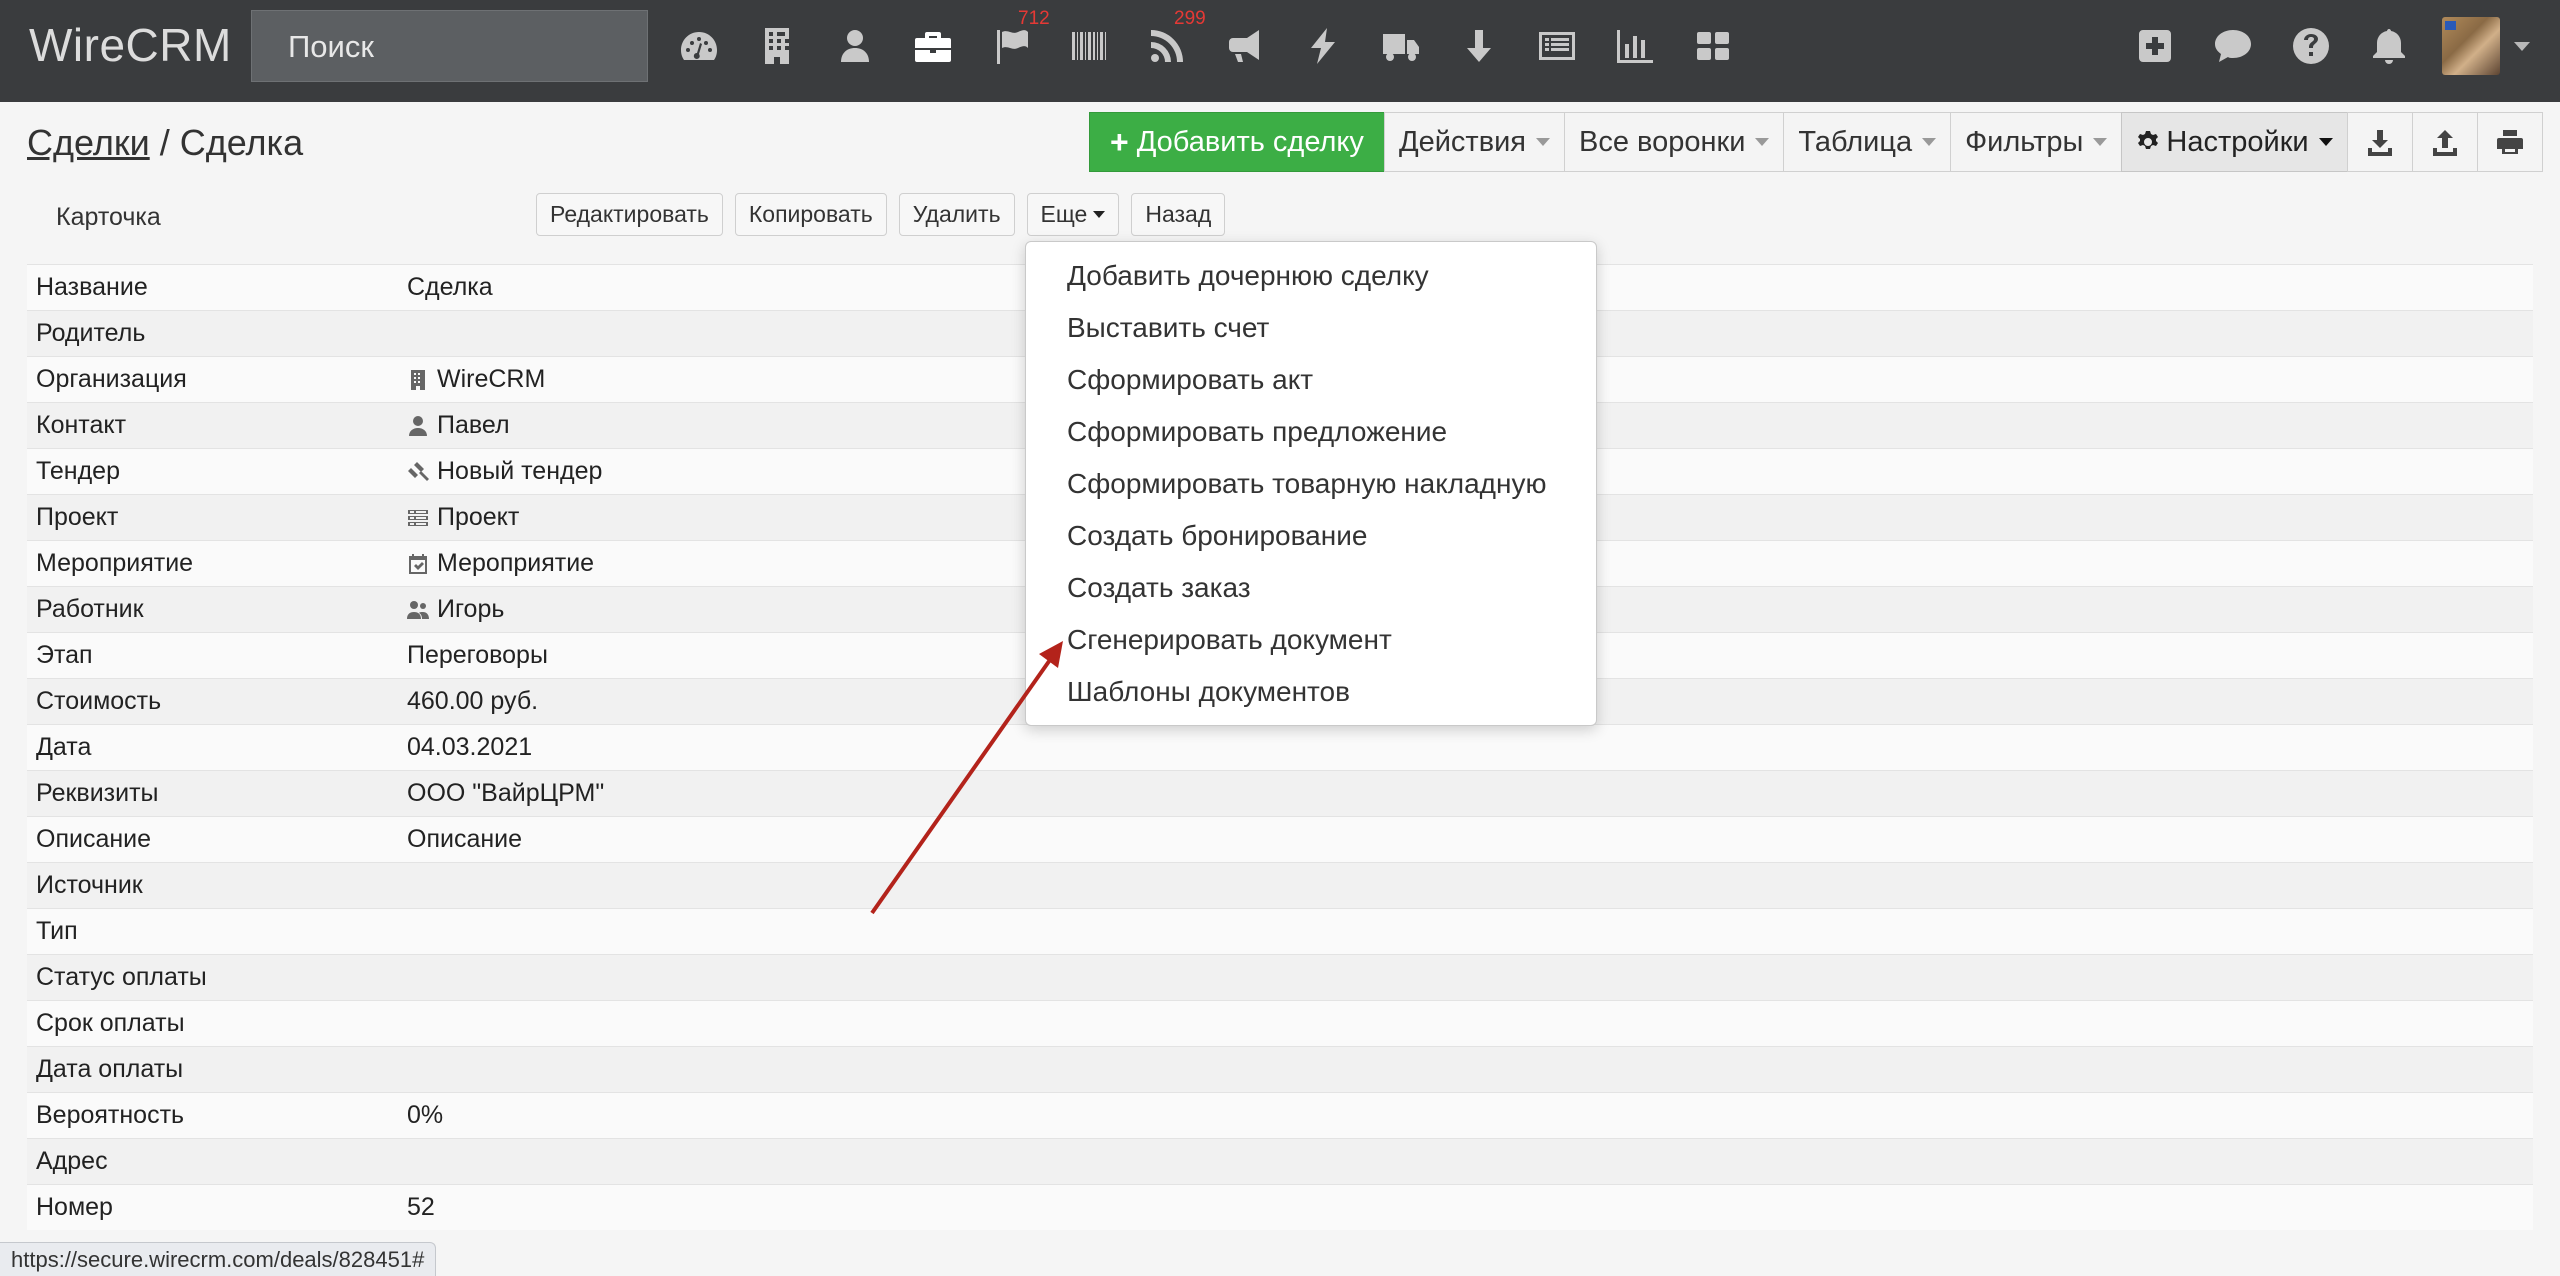  I want to click on table-row: Реквизиты ООО "ВайрЦРМ", so click(1280, 793).